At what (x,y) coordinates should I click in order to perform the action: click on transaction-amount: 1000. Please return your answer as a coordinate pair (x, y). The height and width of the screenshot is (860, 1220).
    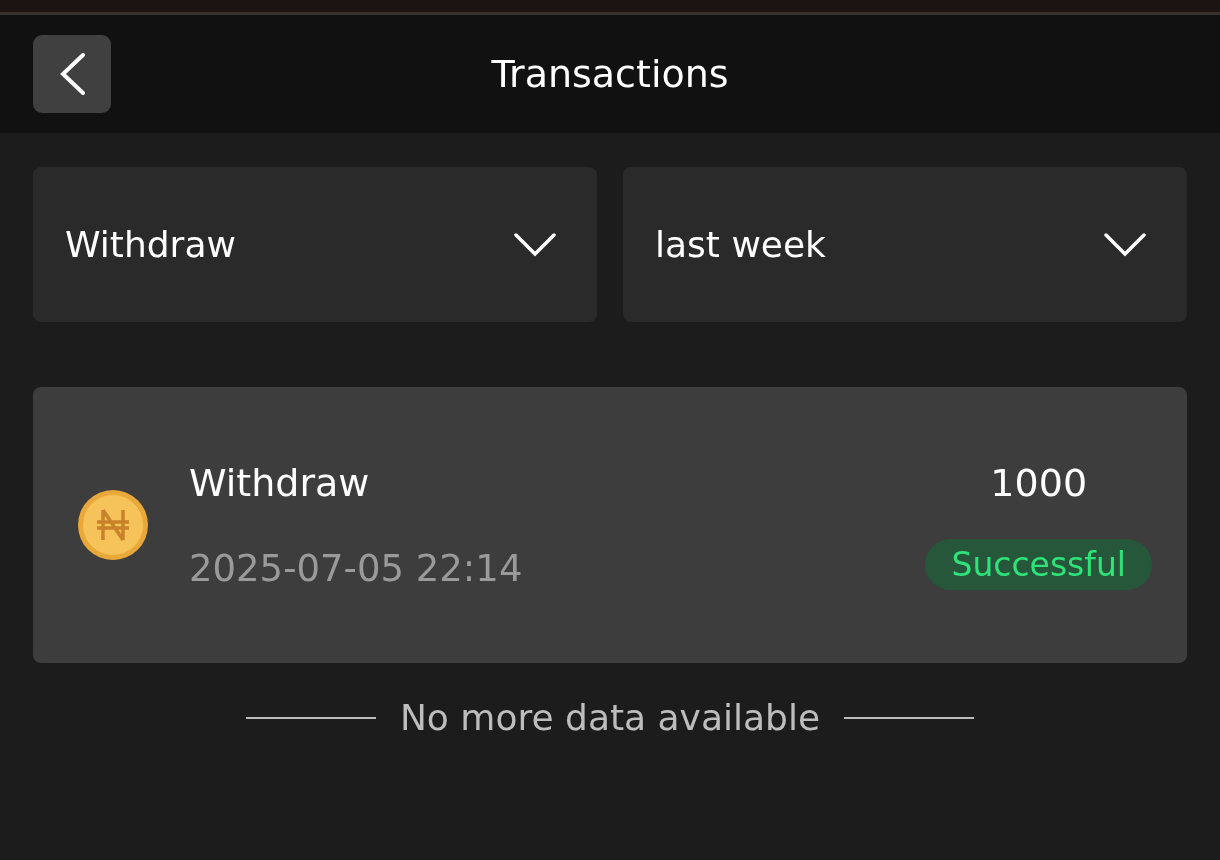
    Looking at the image, I should click on (1039, 482).